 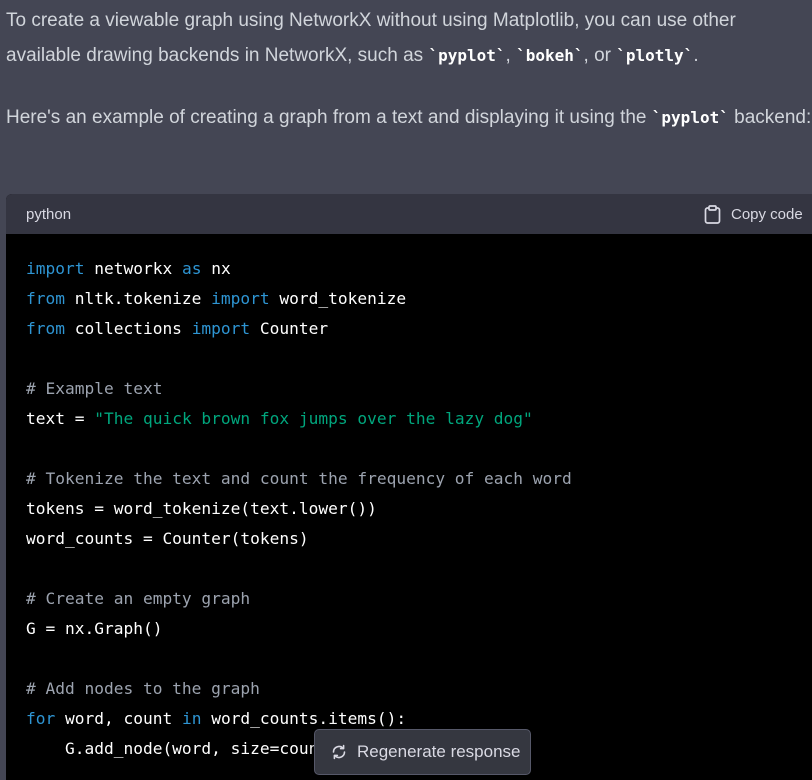 I want to click on code-token: word, count, so click(x=118, y=718).